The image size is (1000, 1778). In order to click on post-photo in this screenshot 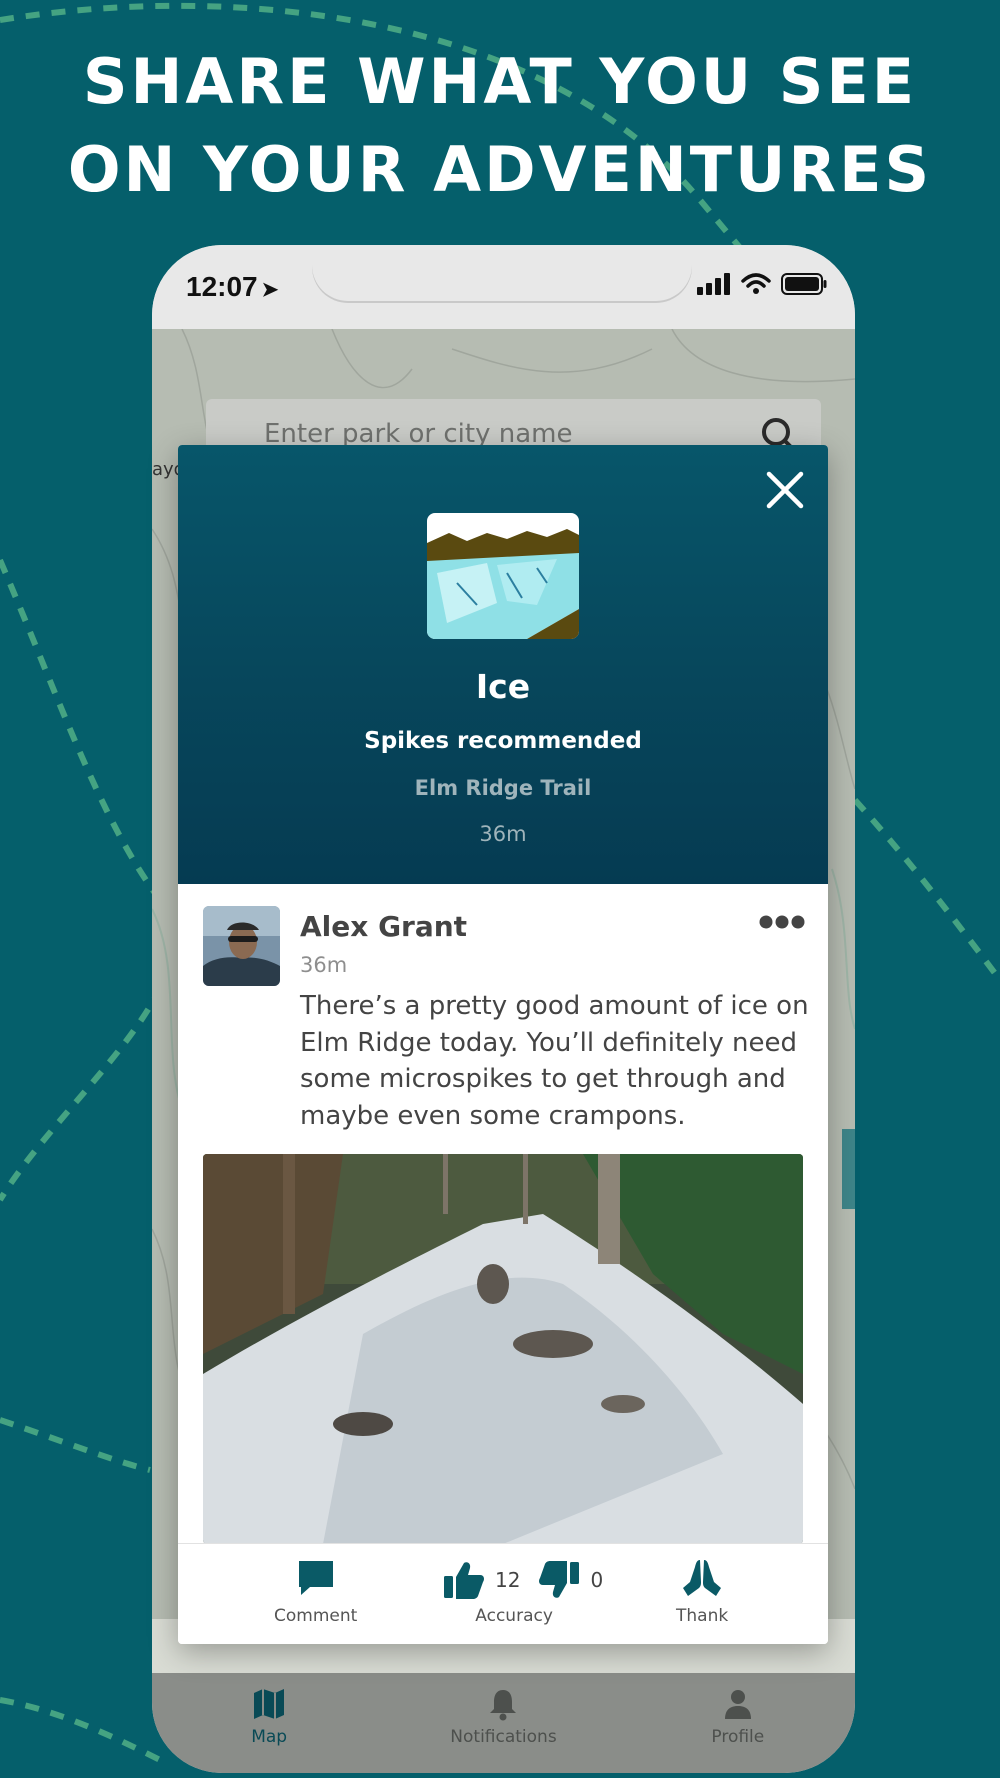, I will do `click(503, 1349)`.